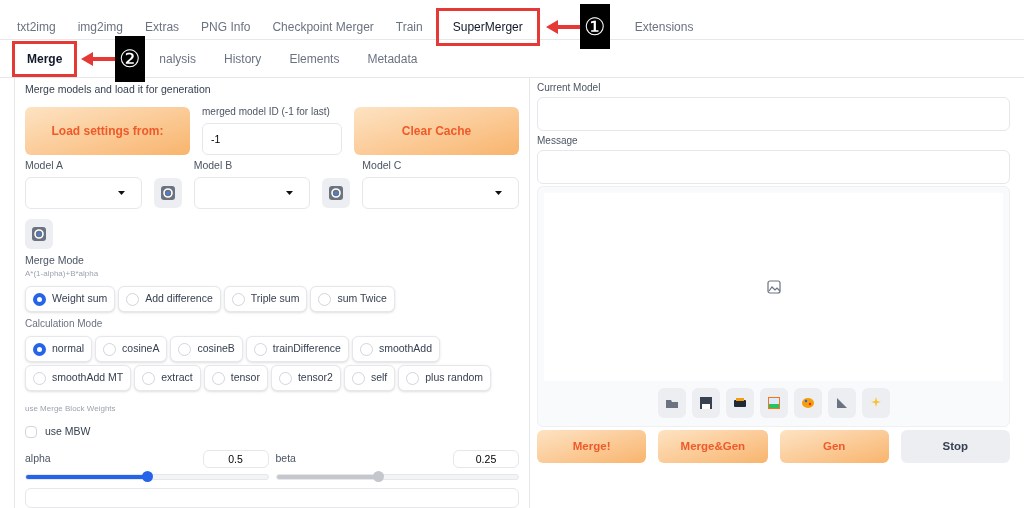 This screenshot has height=508, width=1024. What do you see at coordinates (78, 378) in the screenshot?
I see `radio-option: smoothAdd MT` at bounding box center [78, 378].